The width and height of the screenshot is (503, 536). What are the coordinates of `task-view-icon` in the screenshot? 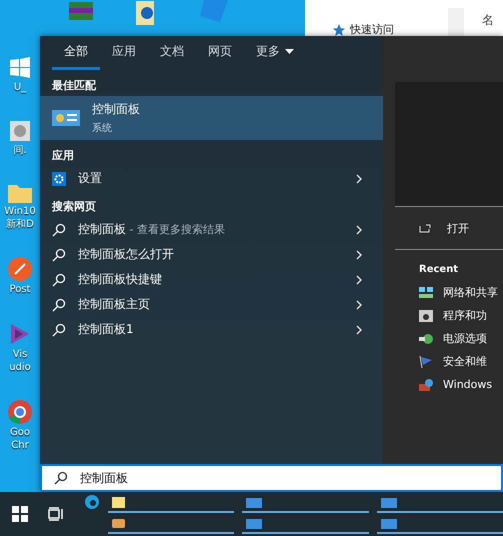 It's located at (56, 514).